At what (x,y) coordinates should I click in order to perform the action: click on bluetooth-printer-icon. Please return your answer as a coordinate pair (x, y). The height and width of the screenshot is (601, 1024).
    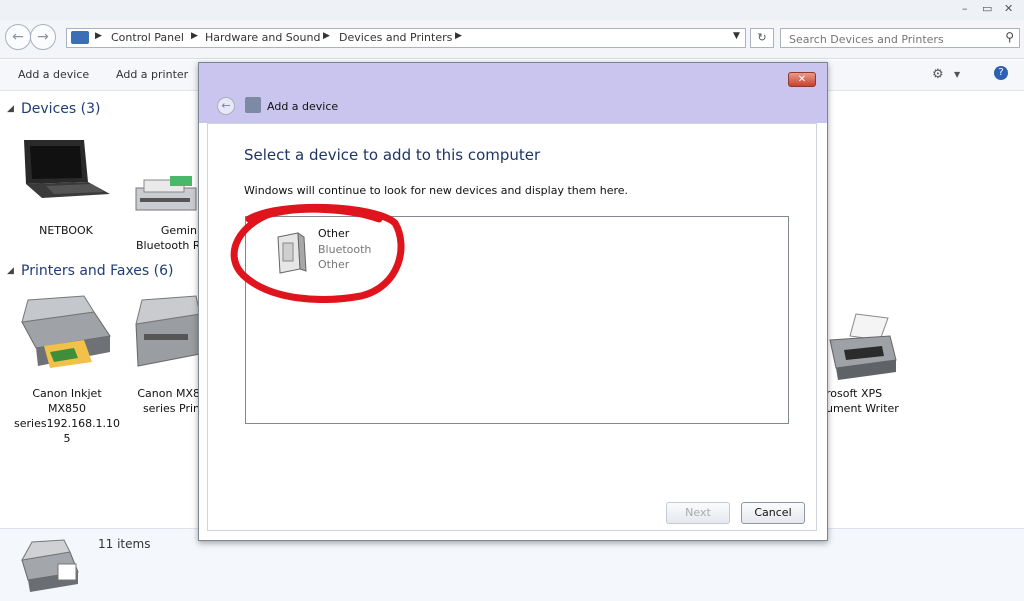
    Looking at the image, I should click on (166, 193).